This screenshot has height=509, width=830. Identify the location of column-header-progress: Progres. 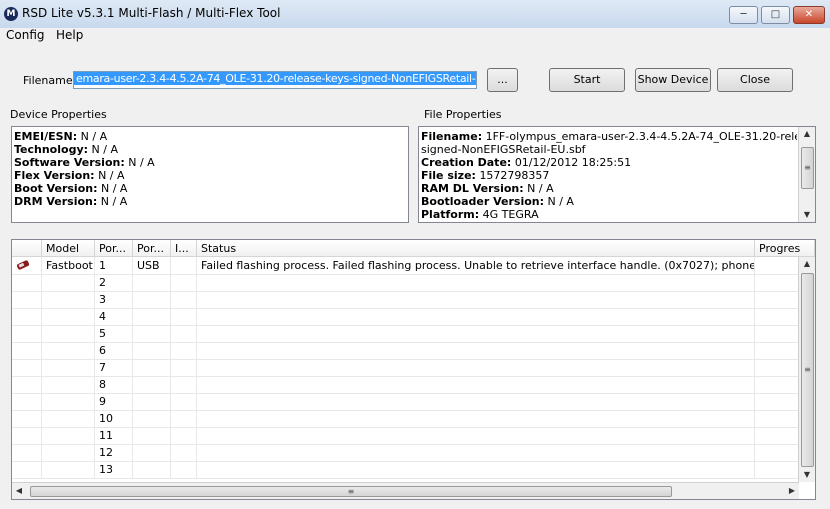
(785, 248).